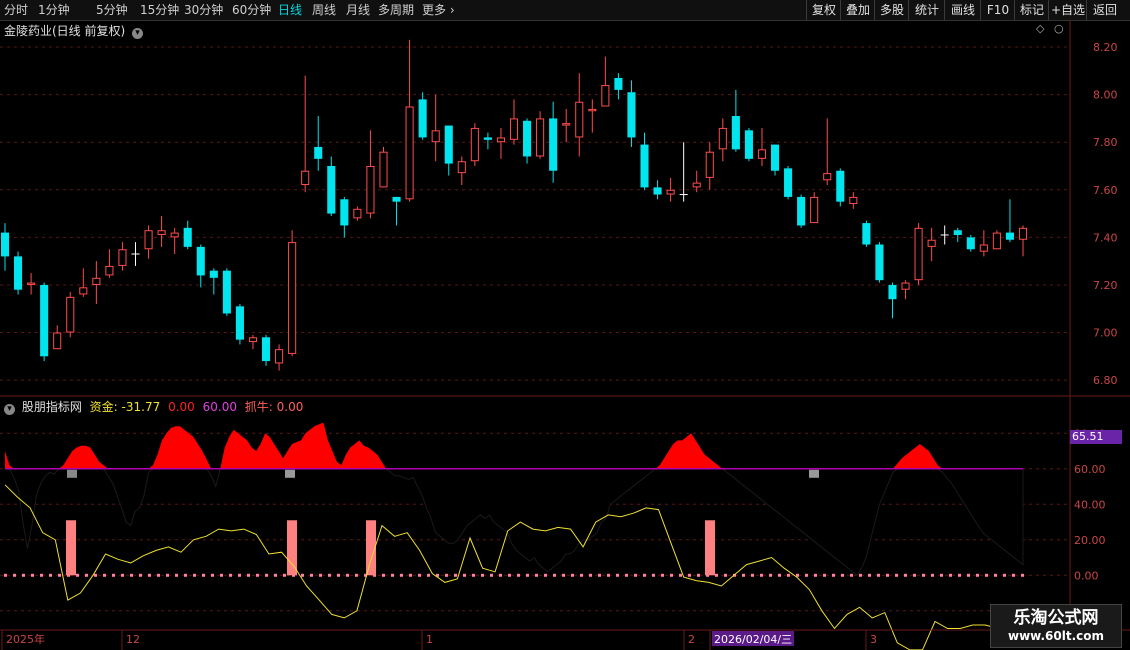  Describe the element at coordinates (1090, 469) in the screenshot. I see `indicator-tick-label: 60.00` at that location.